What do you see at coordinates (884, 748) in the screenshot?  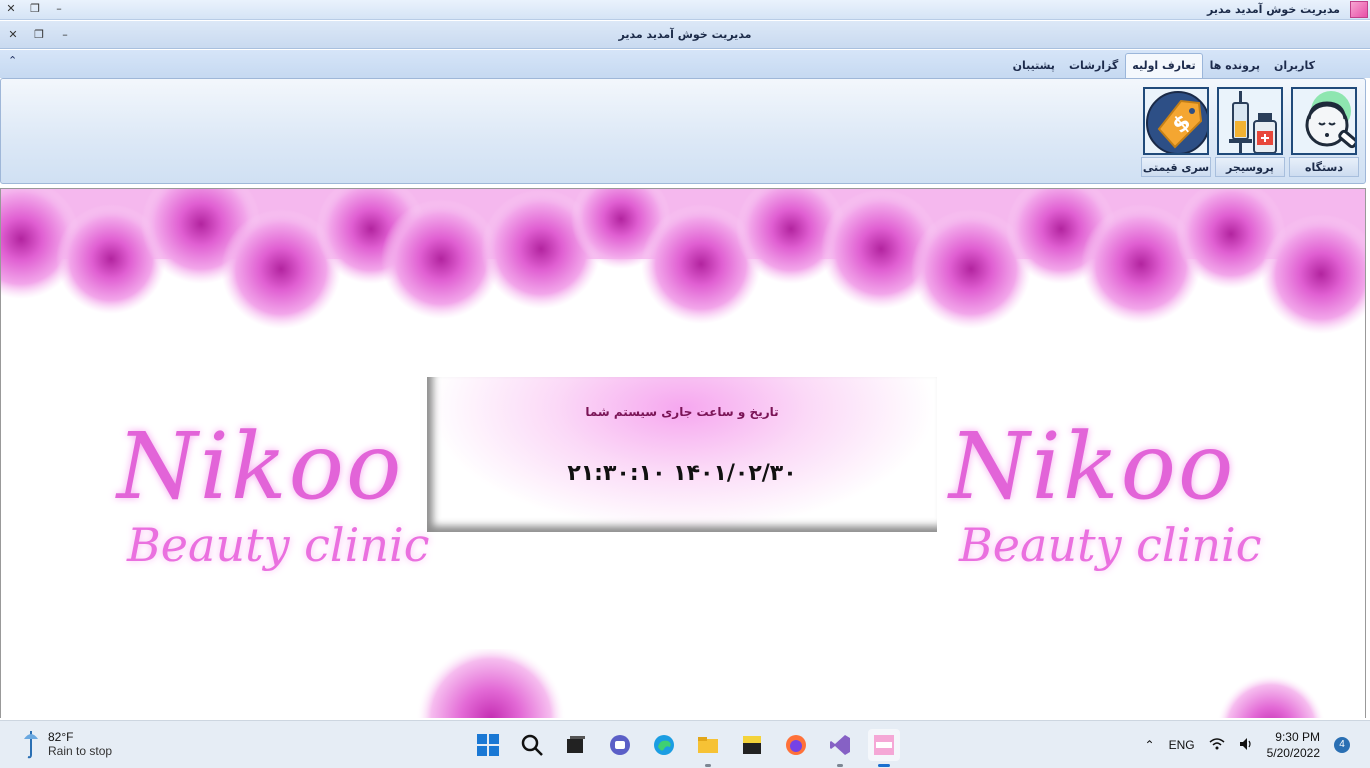 I see `clinic-app-icon` at bounding box center [884, 748].